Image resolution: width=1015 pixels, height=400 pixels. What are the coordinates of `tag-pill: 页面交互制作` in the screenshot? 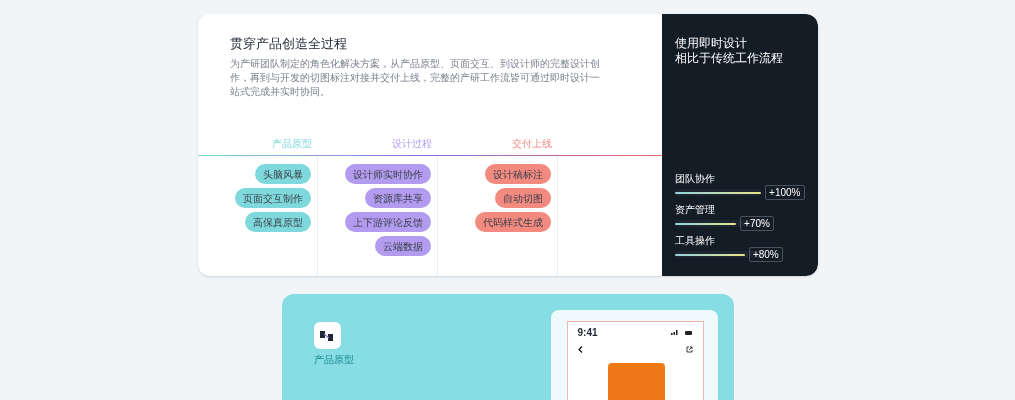 It's located at (272, 198).